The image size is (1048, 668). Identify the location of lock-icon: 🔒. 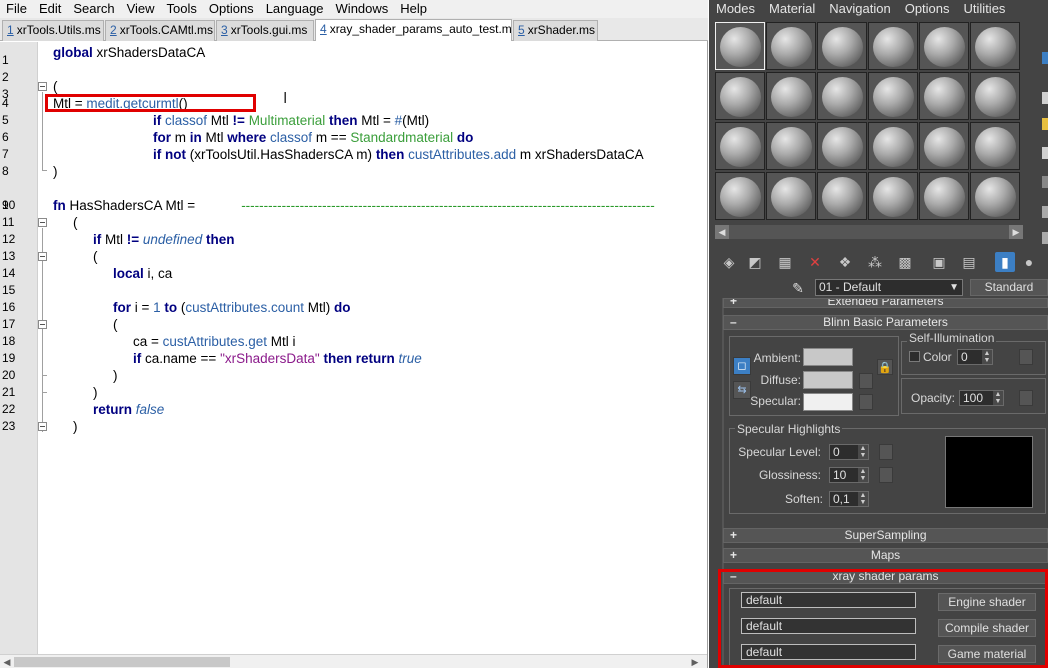
(885, 367).